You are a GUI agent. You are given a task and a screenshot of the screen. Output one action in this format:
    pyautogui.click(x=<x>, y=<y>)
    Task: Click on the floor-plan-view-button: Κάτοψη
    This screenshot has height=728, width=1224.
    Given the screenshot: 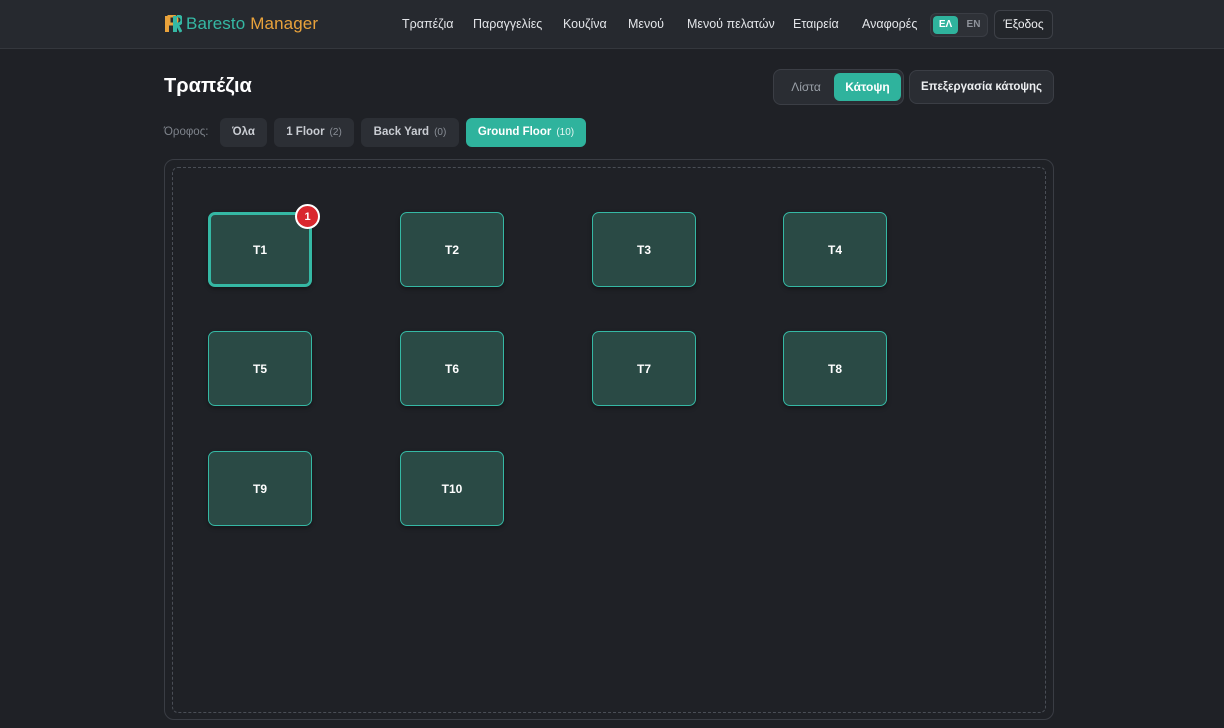 What is the action you would take?
    pyautogui.click(x=867, y=87)
    